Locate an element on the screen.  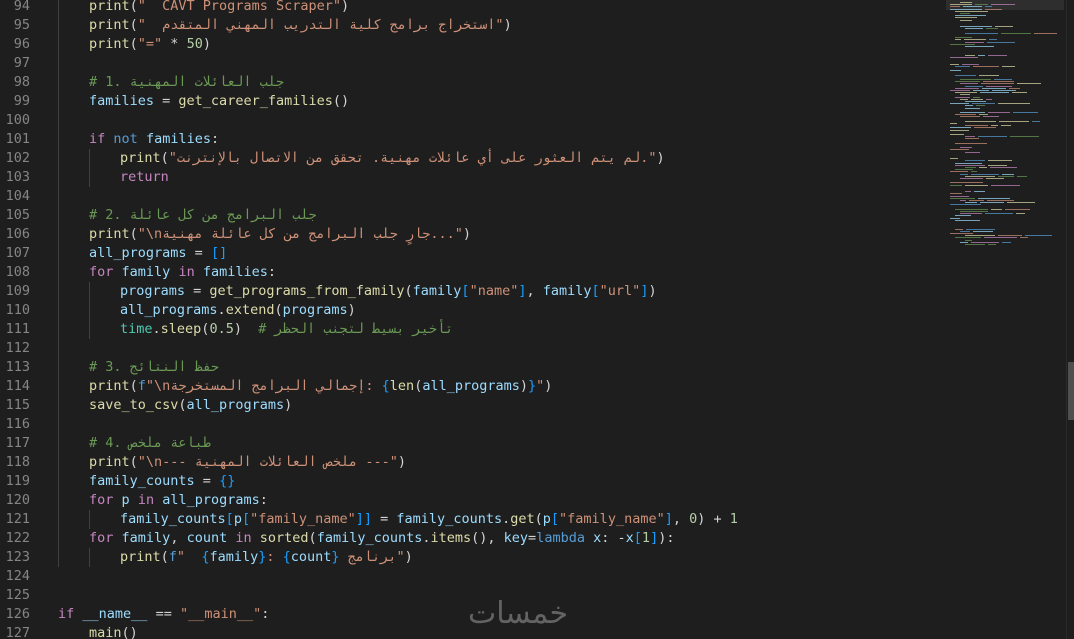
code-token: برنامج" is located at coordinates (372, 557).